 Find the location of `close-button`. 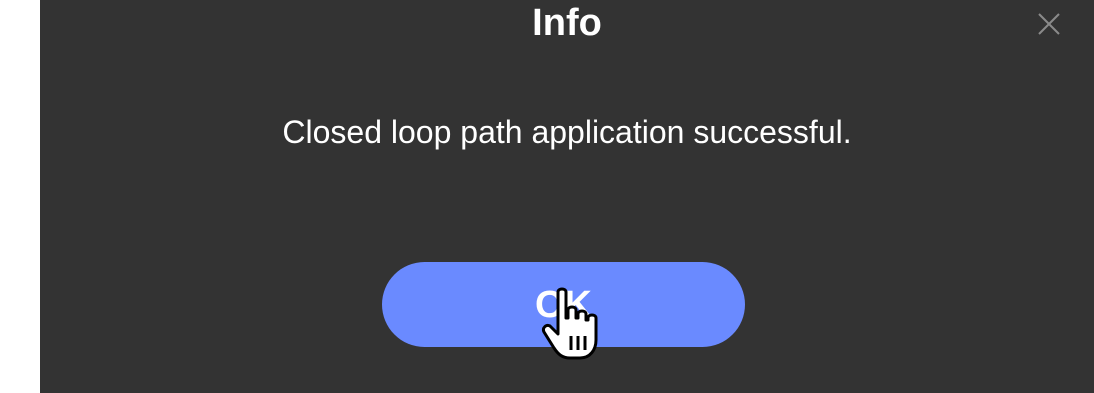

close-button is located at coordinates (1049, 23).